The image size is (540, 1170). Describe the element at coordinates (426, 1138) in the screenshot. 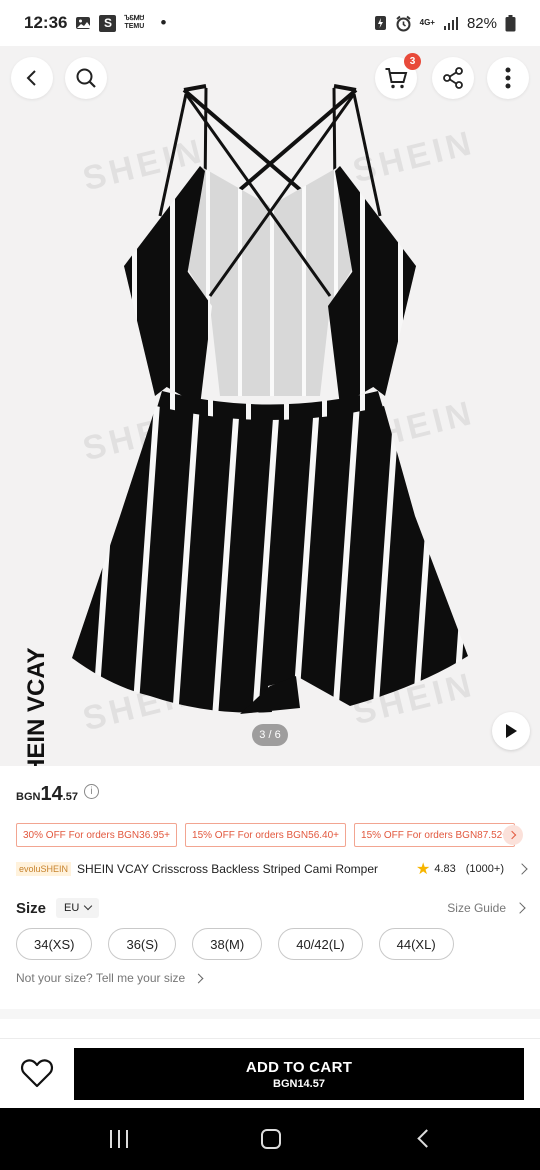

I see `back-nav-button` at that location.